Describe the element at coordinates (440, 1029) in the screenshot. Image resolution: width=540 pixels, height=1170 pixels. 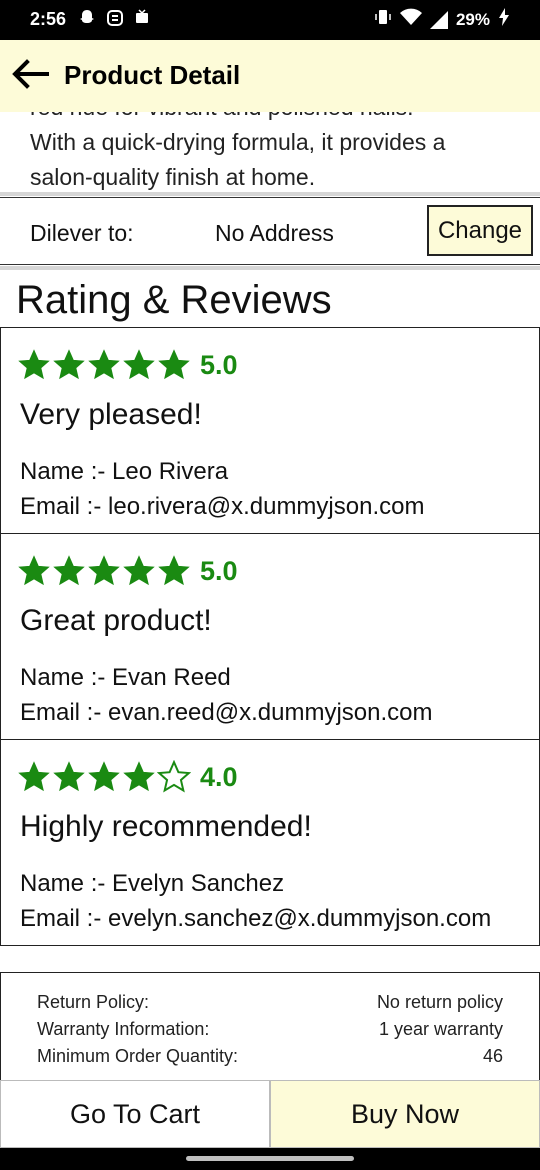
I see `warranty-value: 1 year warranty` at that location.